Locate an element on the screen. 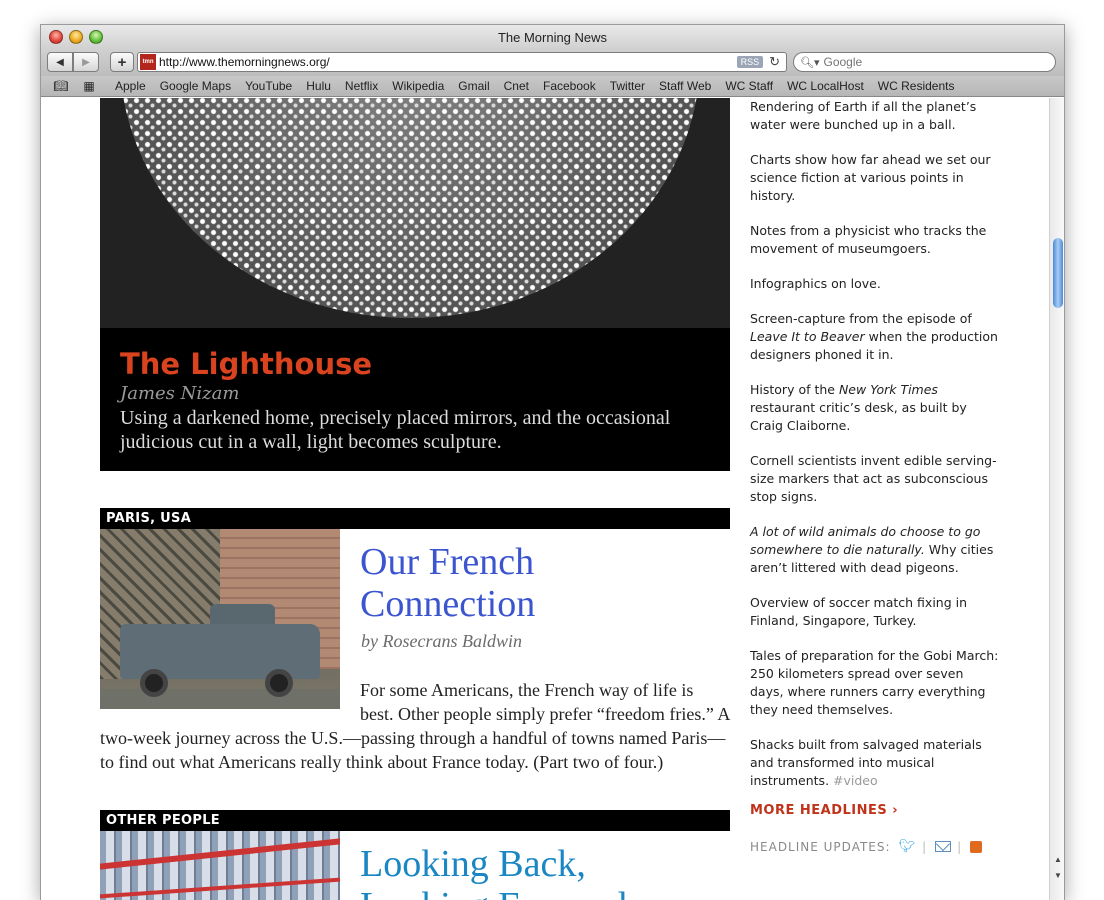 The image size is (1104, 900). article-byline: by Rosecrans Baldwin is located at coordinates (441, 641).